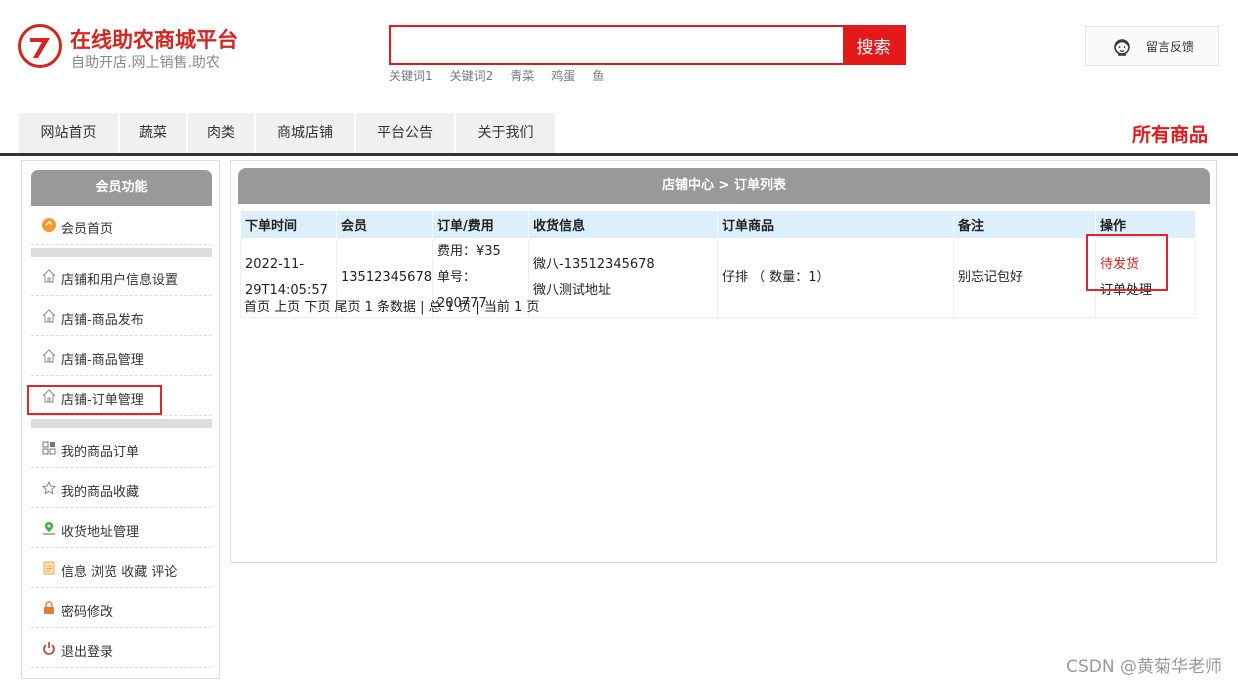 This screenshot has width=1238, height=684. What do you see at coordinates (572, 290) in the screenshot?
I see `receiver-address: 微八测试地址` at bounding box center [572, 290].